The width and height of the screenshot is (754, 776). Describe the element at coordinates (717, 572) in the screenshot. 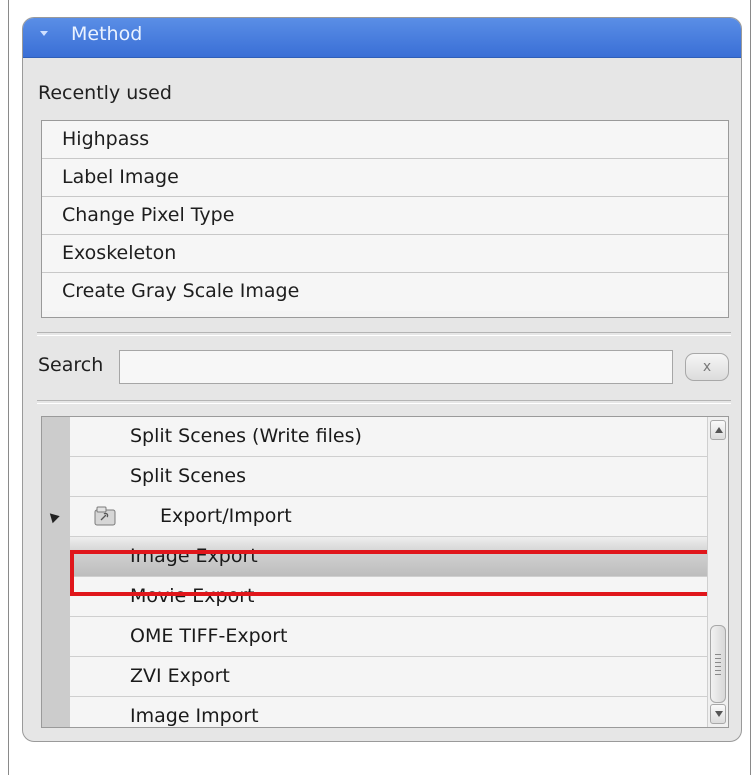

I see `vertical-scrollbar` at that location.